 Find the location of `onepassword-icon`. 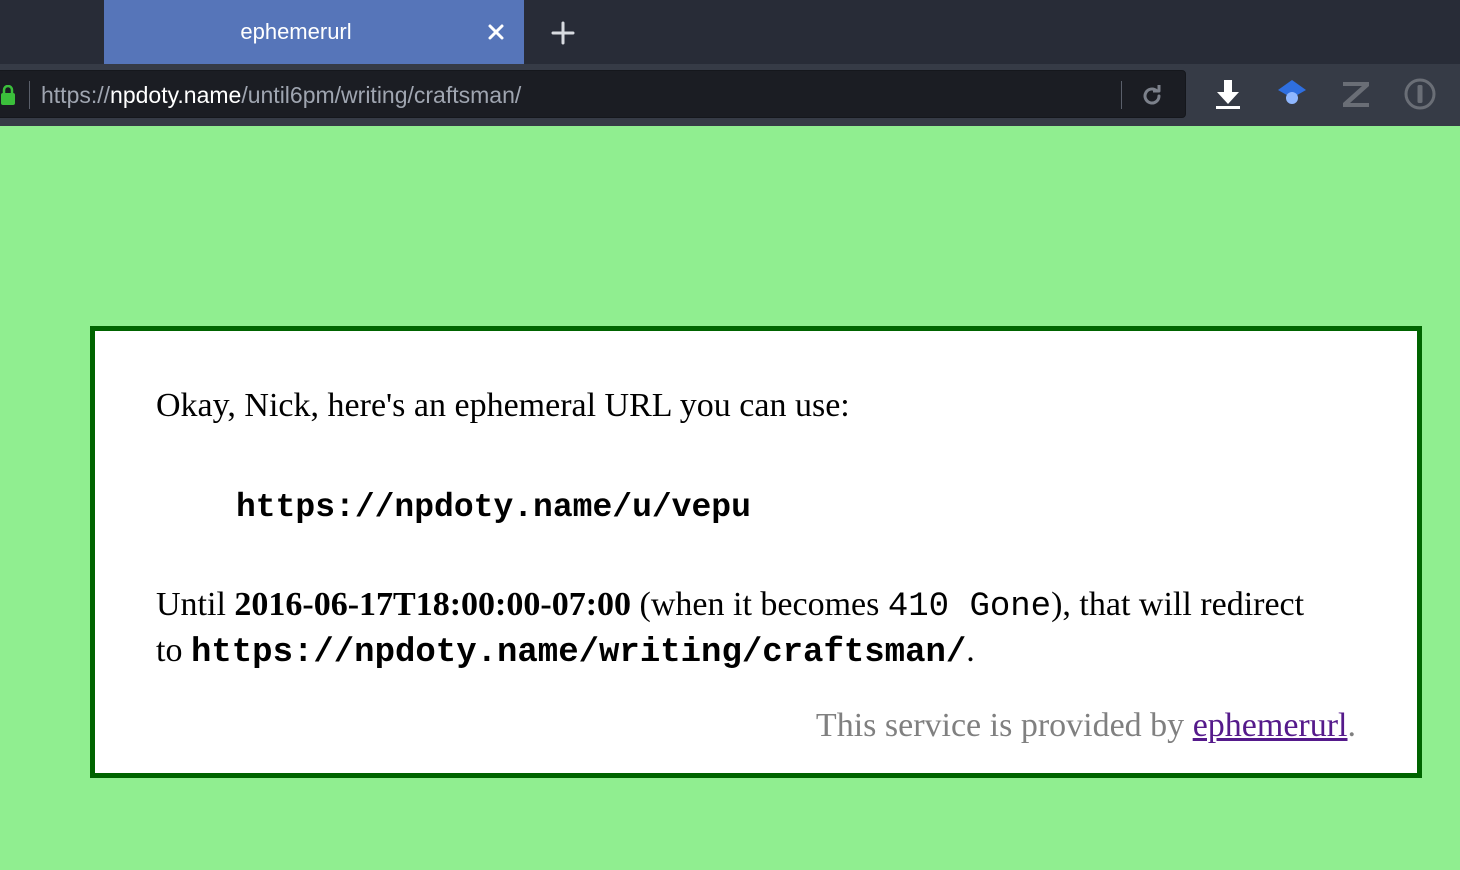

onepassword-icon is located at coordinates (1420, 94).